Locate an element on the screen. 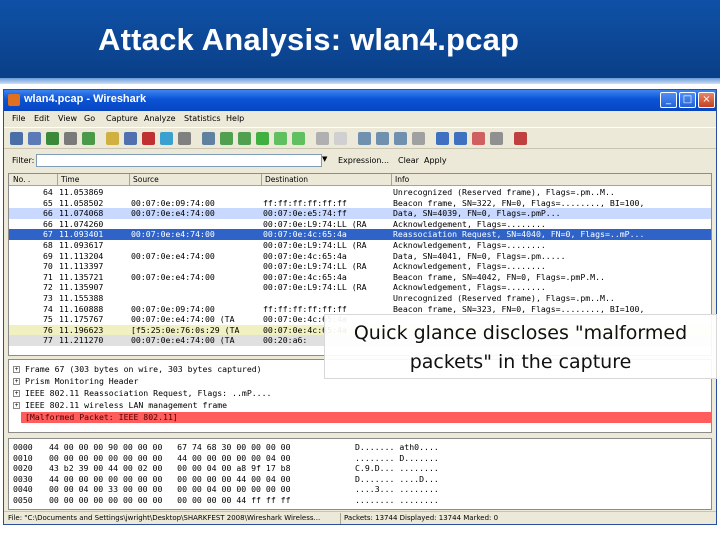  menu-capture: Capture is located at coordinates (122, 118).